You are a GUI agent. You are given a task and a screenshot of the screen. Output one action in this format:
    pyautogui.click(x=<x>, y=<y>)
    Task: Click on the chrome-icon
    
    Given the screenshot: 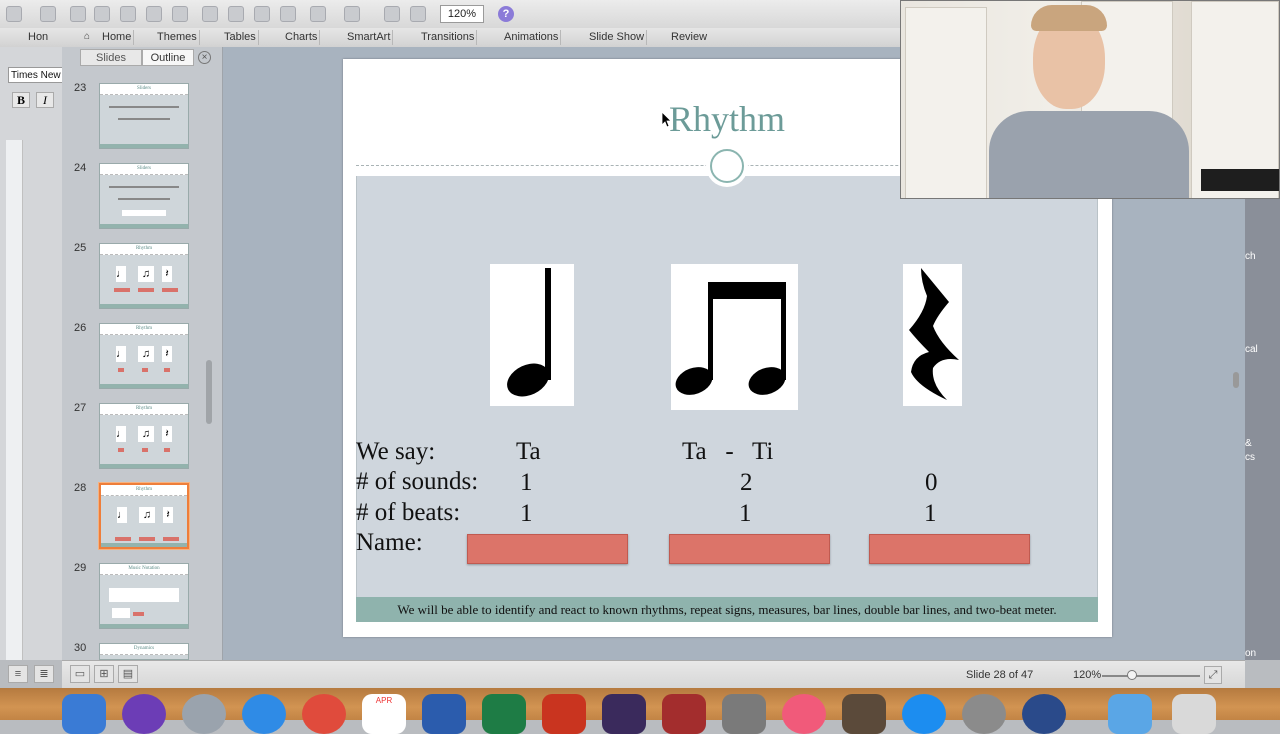 What is the action you would take?
    pyautogui.click(x=324, y=714)
    